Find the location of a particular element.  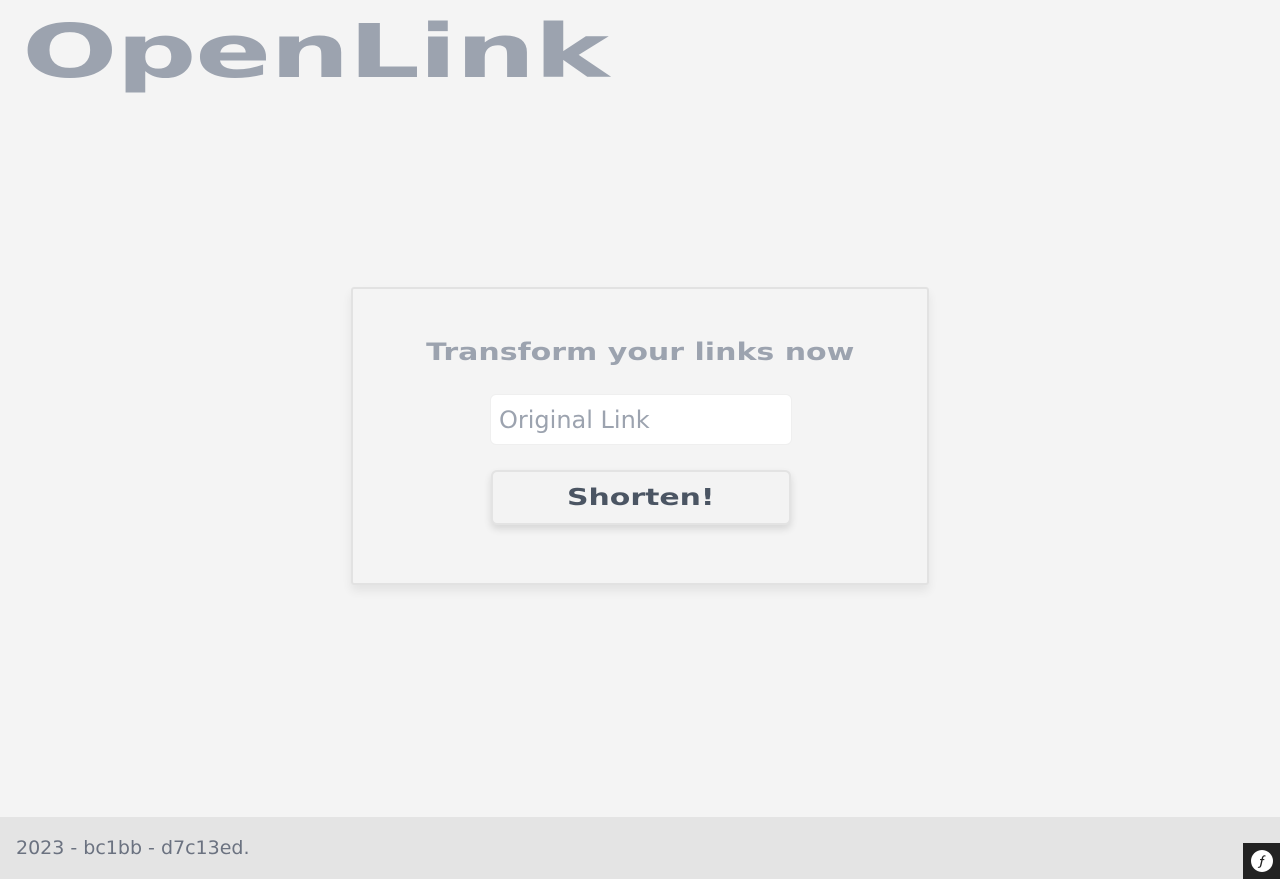

footer: 2023 - bc1bb - d7c13ed. is located at coordinates (640, 848).